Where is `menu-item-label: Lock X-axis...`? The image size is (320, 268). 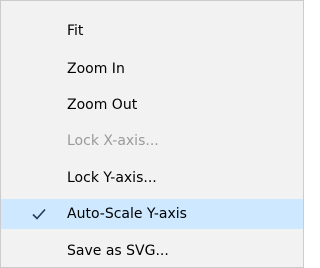
menu-item-label: Lock X-axis... is located at coordinates (113, 141).